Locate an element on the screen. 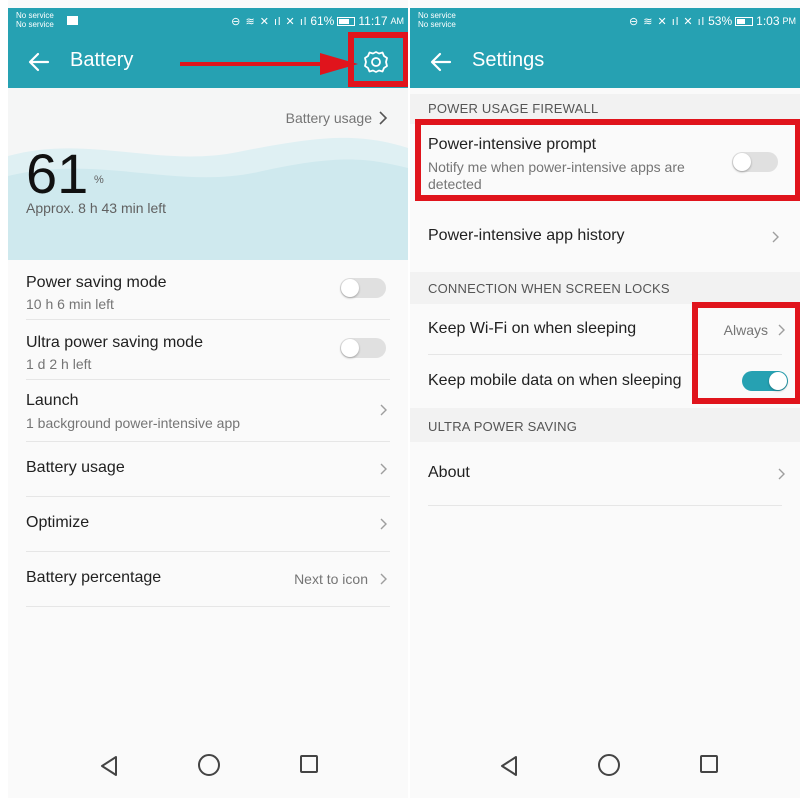 The image size is (800, 798). clock-ampm: PM is located at coordinates (789, 21).